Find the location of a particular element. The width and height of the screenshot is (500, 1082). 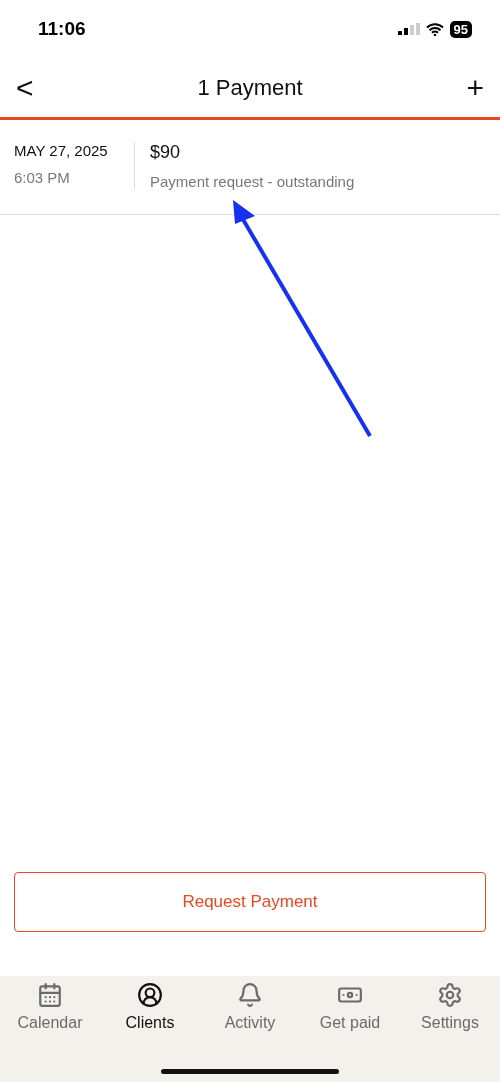

payment-date: MAY 27, 2025 is located at coordinates (61, 150).